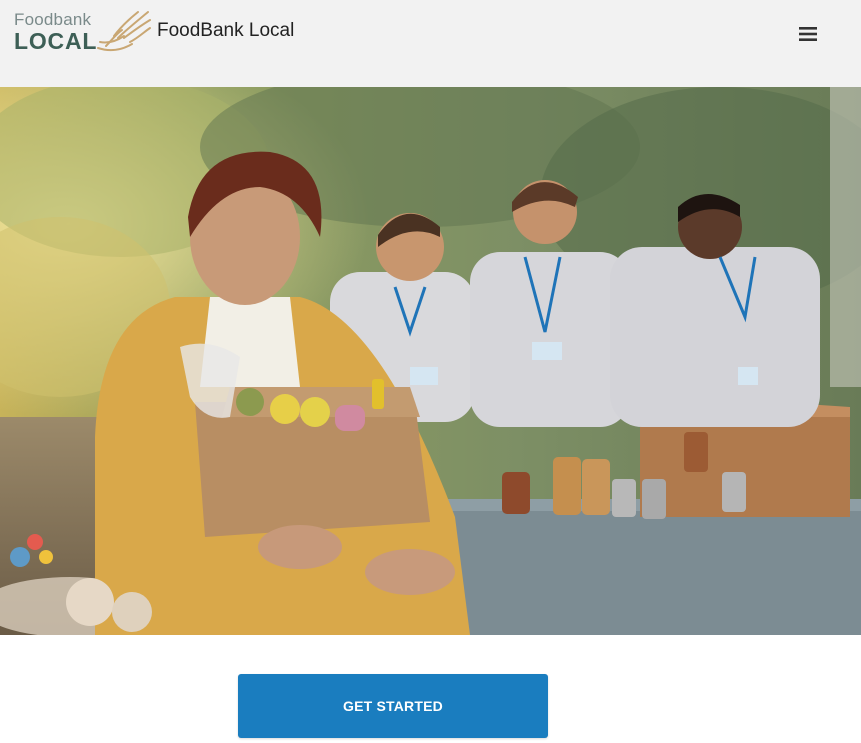  What do you see at coordinates (56, 41) in the screenshot?
I see `logo-text-bottom: LOCAL` at bounding box center [56, 41].